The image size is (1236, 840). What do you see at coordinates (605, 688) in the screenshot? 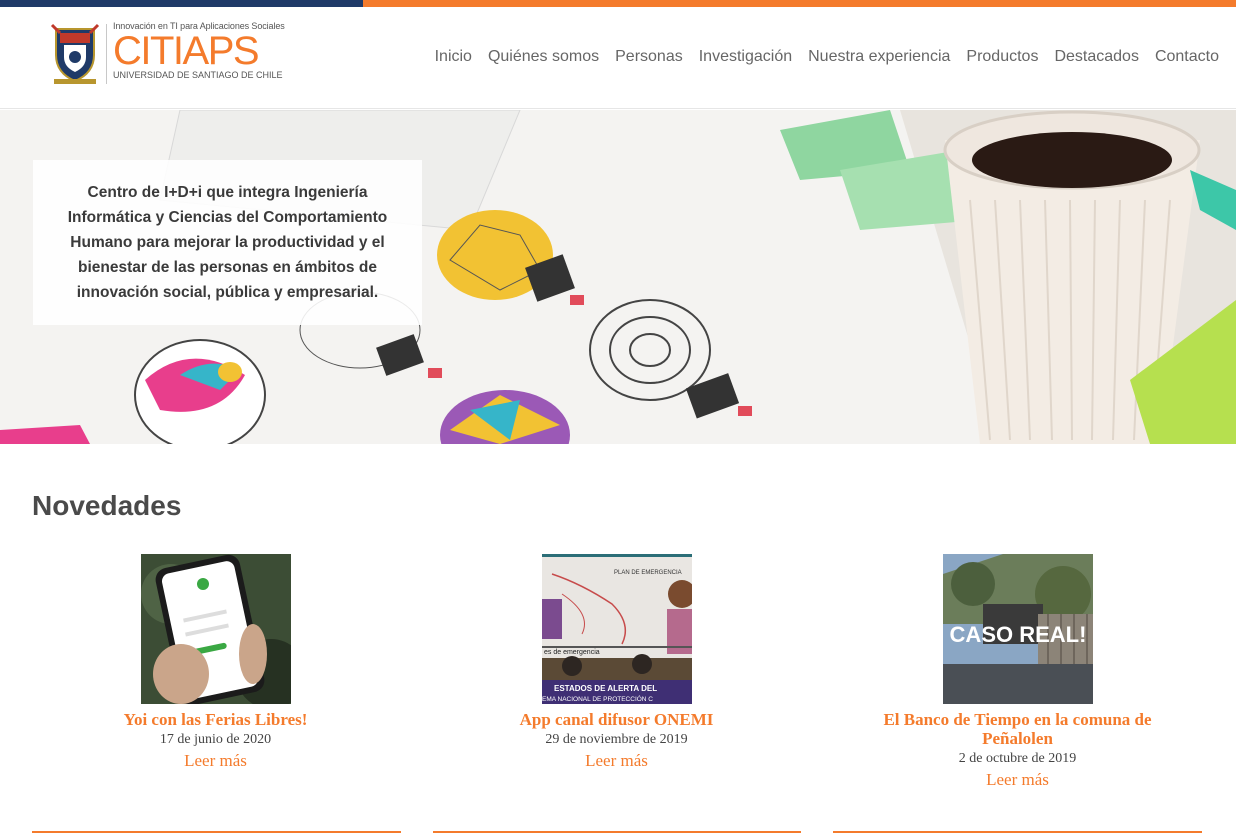
I see `thumb-text-alerta: ESTADOS DE ALERTA DEL` at bounding box center [605, 688].